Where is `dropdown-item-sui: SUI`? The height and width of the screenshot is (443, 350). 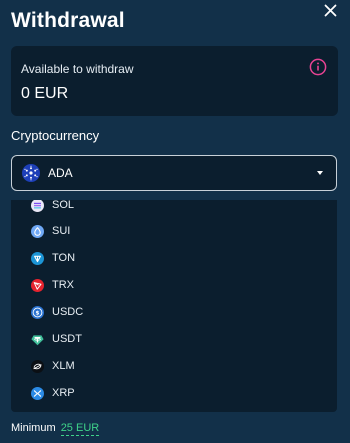
dropdown-item-sui: SUI is located at coordinates (174, 231).